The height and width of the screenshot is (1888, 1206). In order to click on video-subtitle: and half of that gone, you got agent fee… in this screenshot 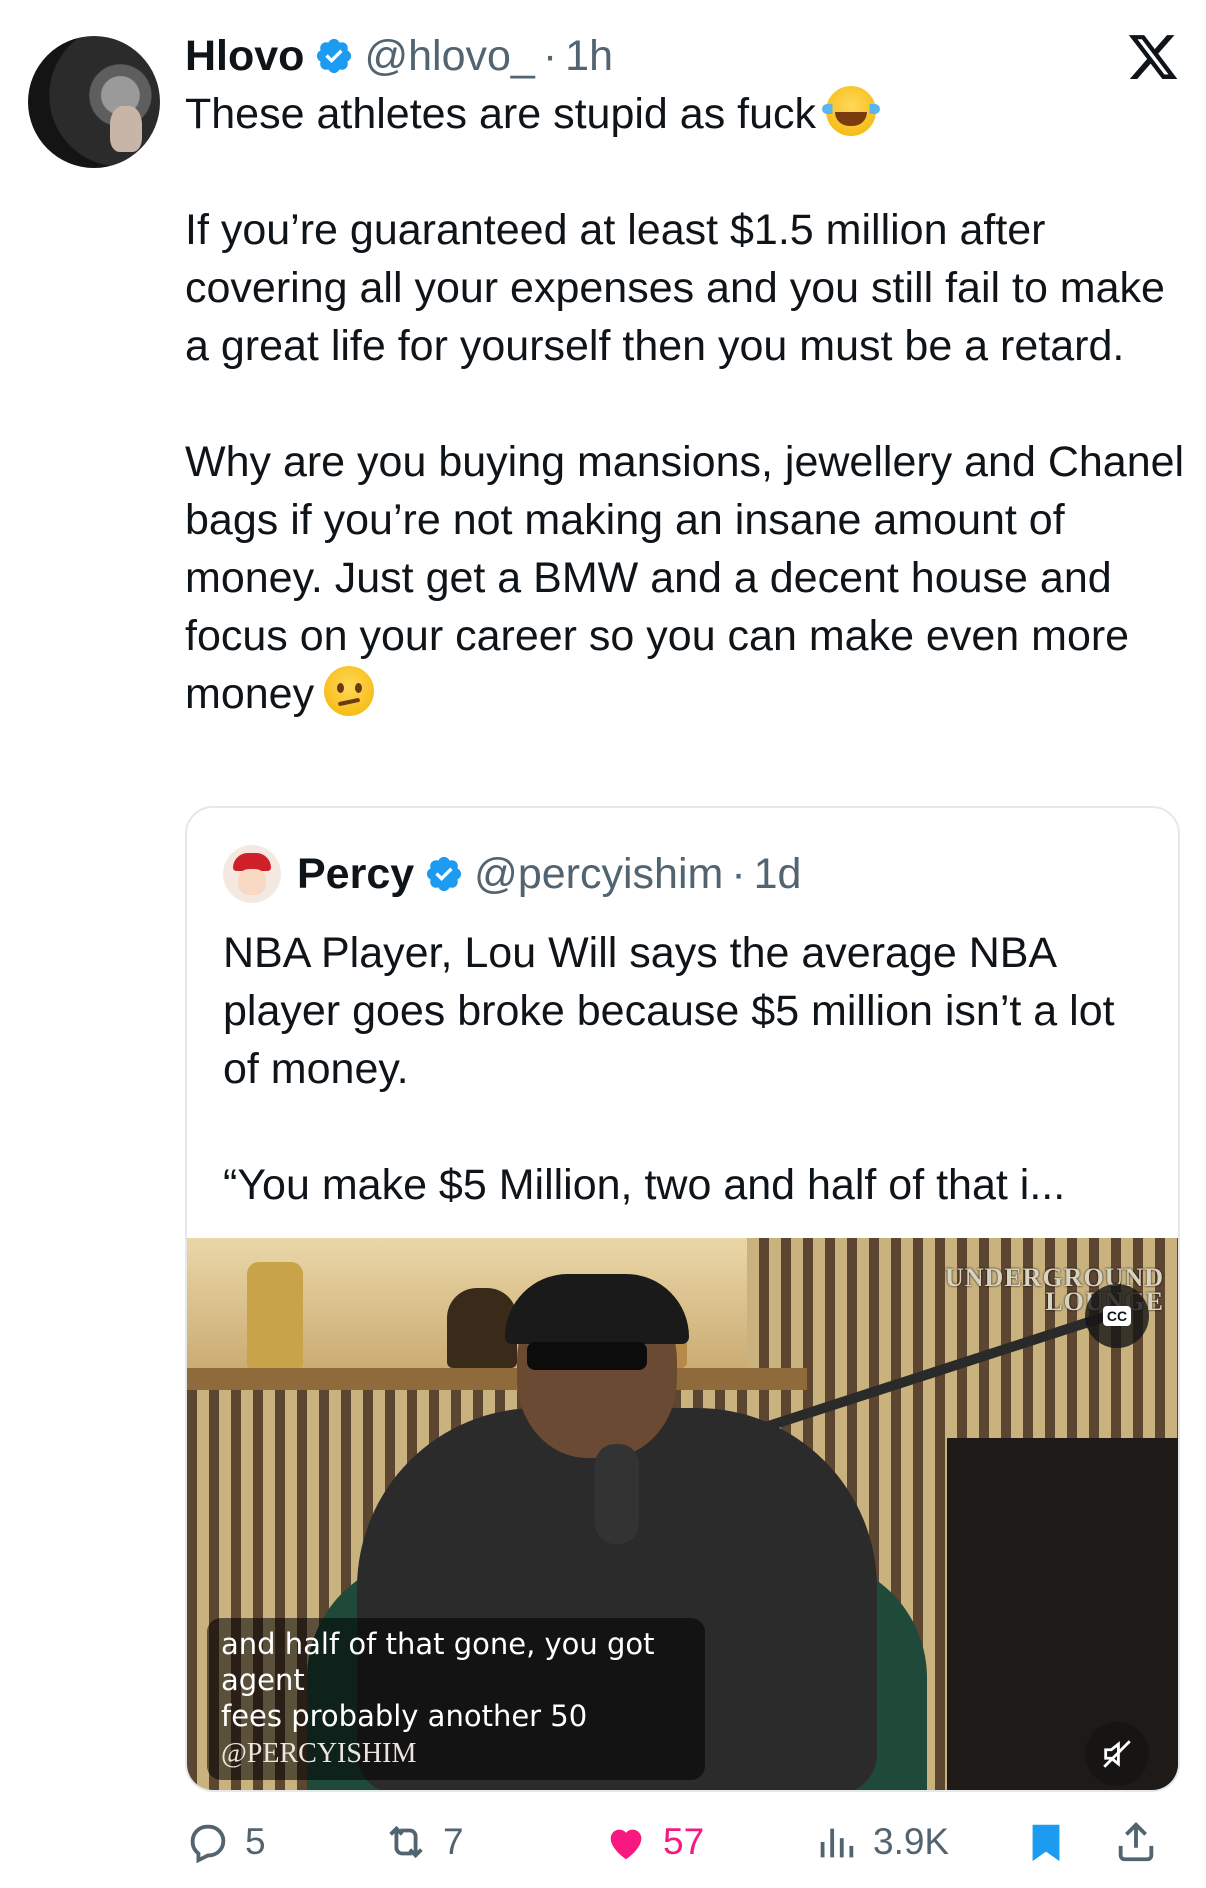, I will do `click(456, 1699)`.